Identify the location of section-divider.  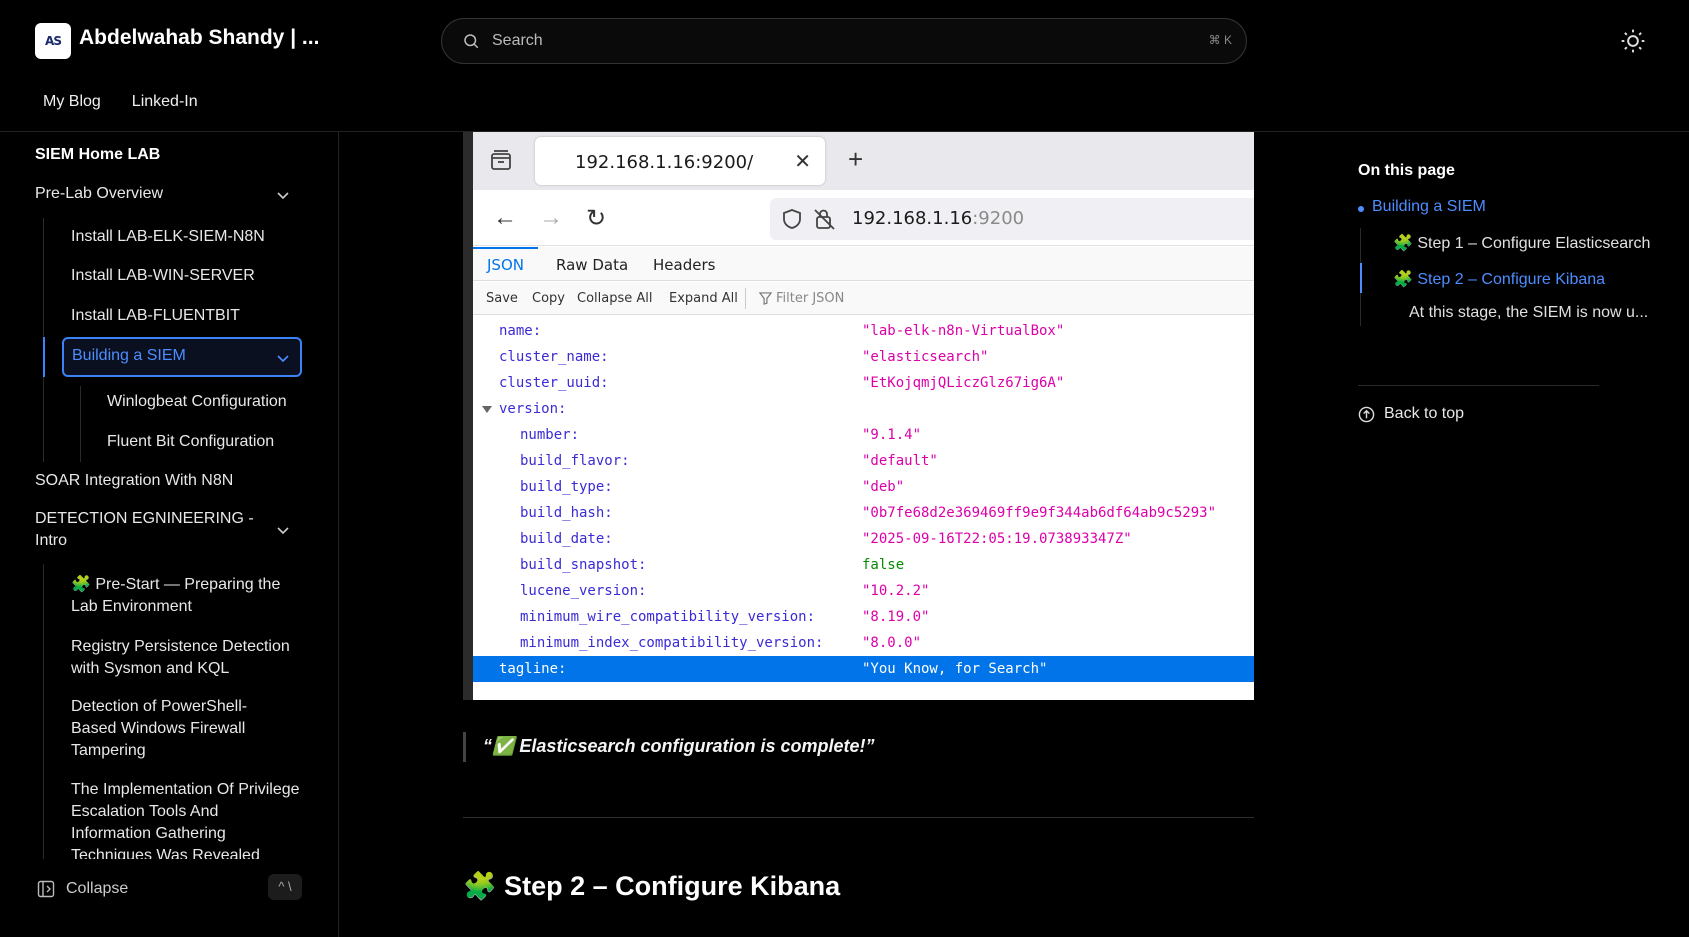
(858, 817).